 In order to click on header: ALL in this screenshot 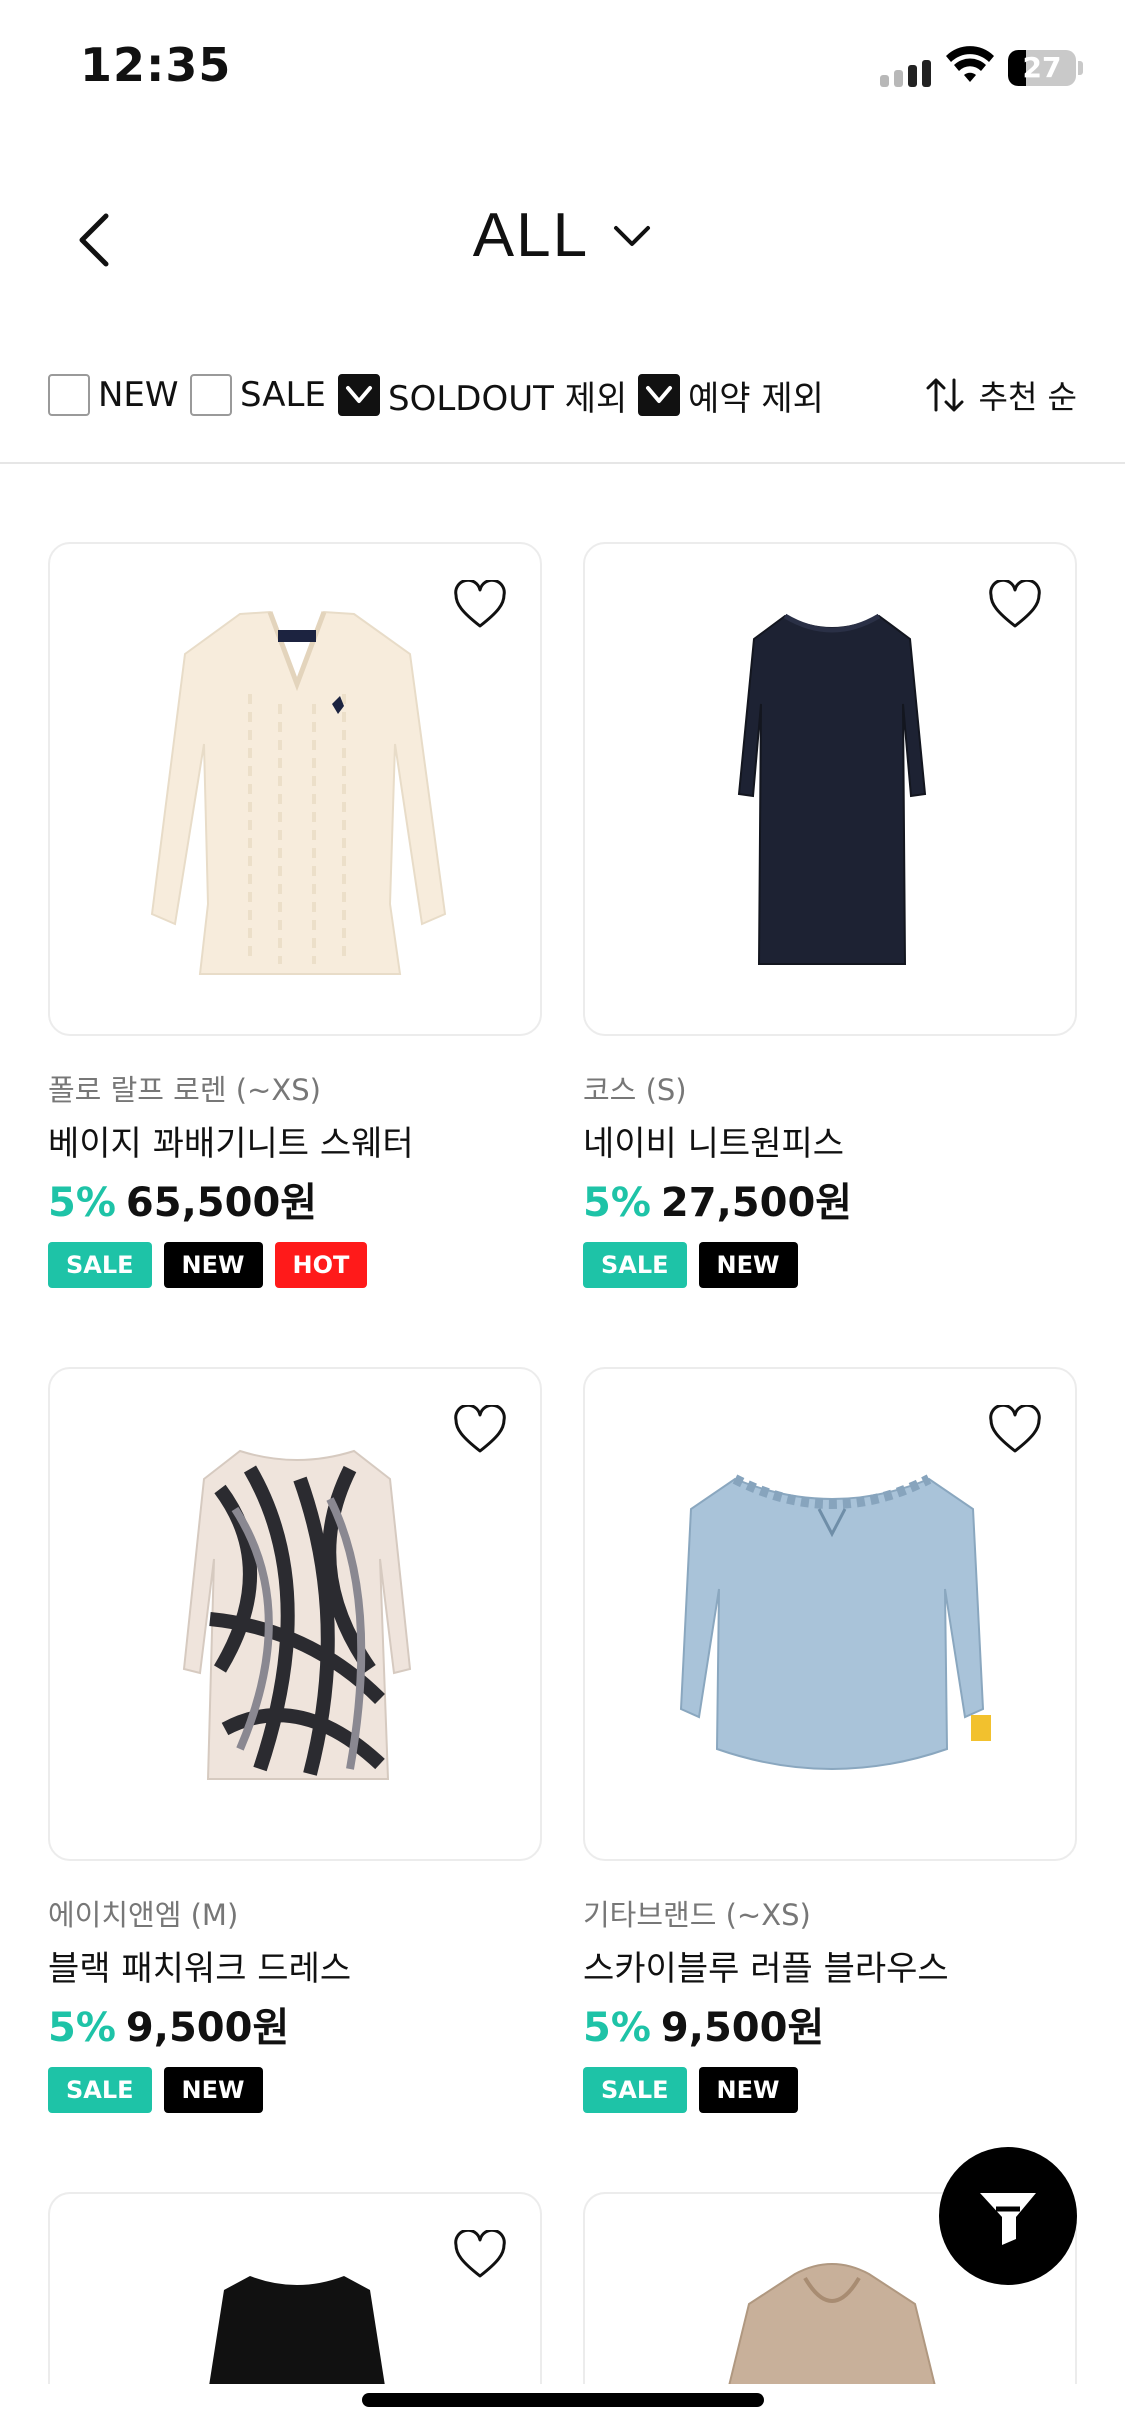, I will do `click(562, 240)`.